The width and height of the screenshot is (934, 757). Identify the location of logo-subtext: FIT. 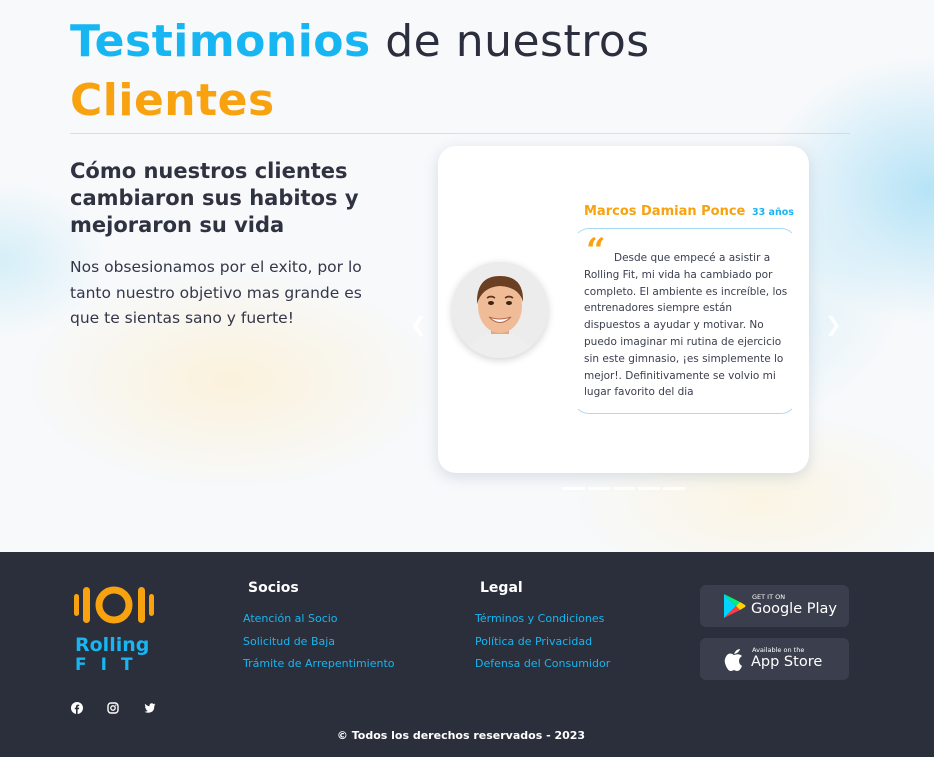
(111, 665).